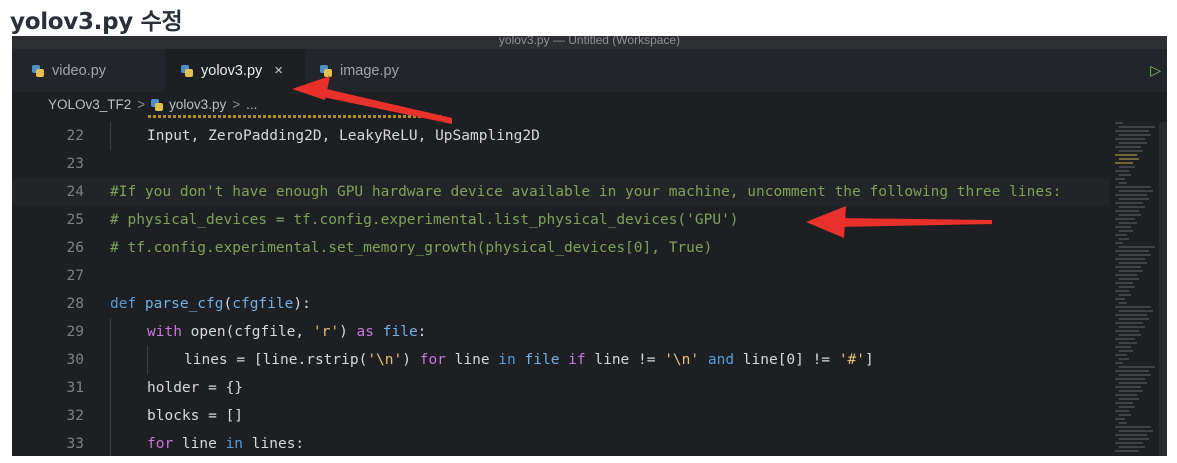 The width and height of the screenshot is (1177, 463). Describe the element at coordinates (89, 104) in the screenshot. I see `breadcrumb-folder: YOLOv3_TF2` at that location.